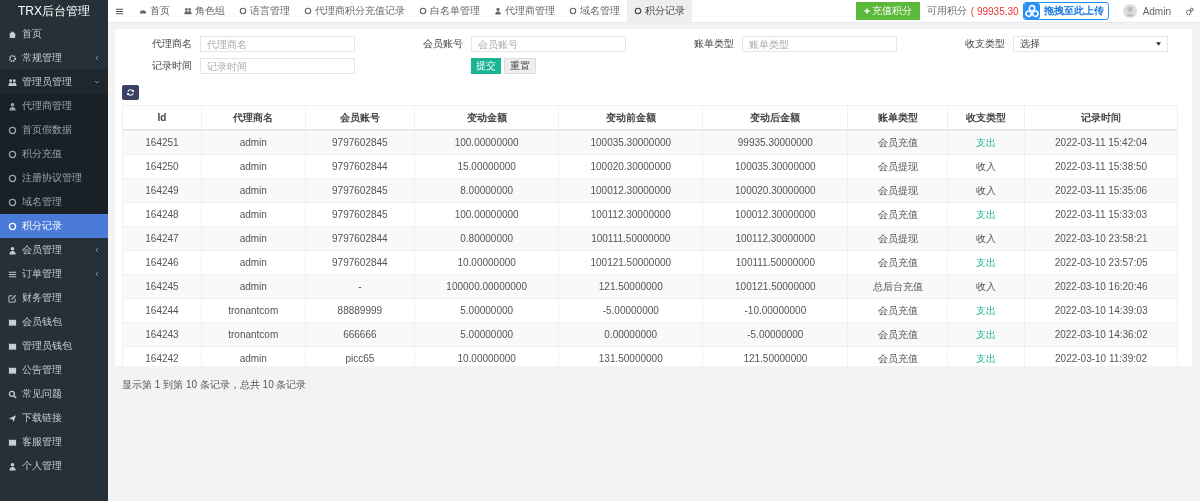 This screenshot has height=501, width=1200. I want to click on sidebar-item: 代理商管理, so click(54, 106).